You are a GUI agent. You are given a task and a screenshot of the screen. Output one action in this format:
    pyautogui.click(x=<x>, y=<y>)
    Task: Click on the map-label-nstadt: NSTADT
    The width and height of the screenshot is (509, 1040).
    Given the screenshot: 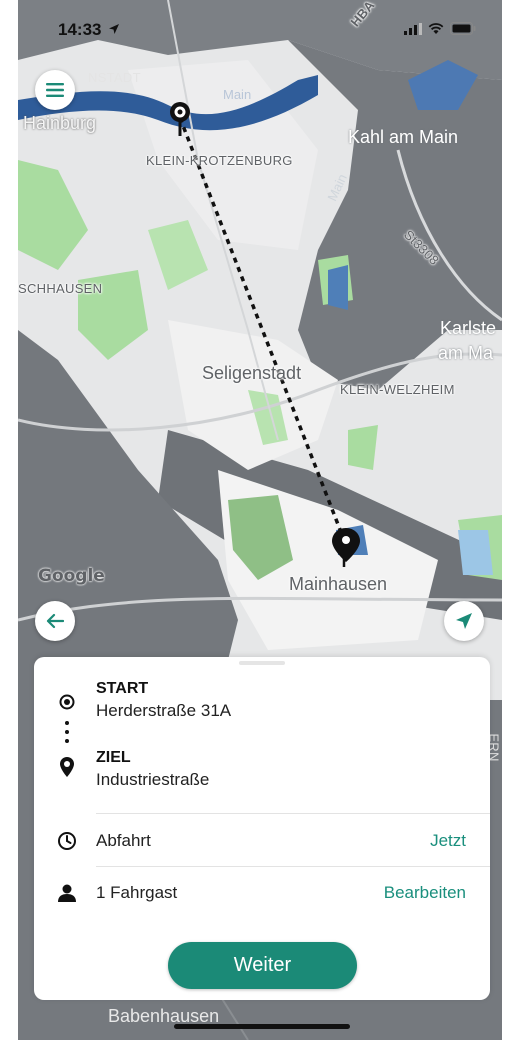 What is the action you would take?
    pyautogui.click(x=114, y=77)
    